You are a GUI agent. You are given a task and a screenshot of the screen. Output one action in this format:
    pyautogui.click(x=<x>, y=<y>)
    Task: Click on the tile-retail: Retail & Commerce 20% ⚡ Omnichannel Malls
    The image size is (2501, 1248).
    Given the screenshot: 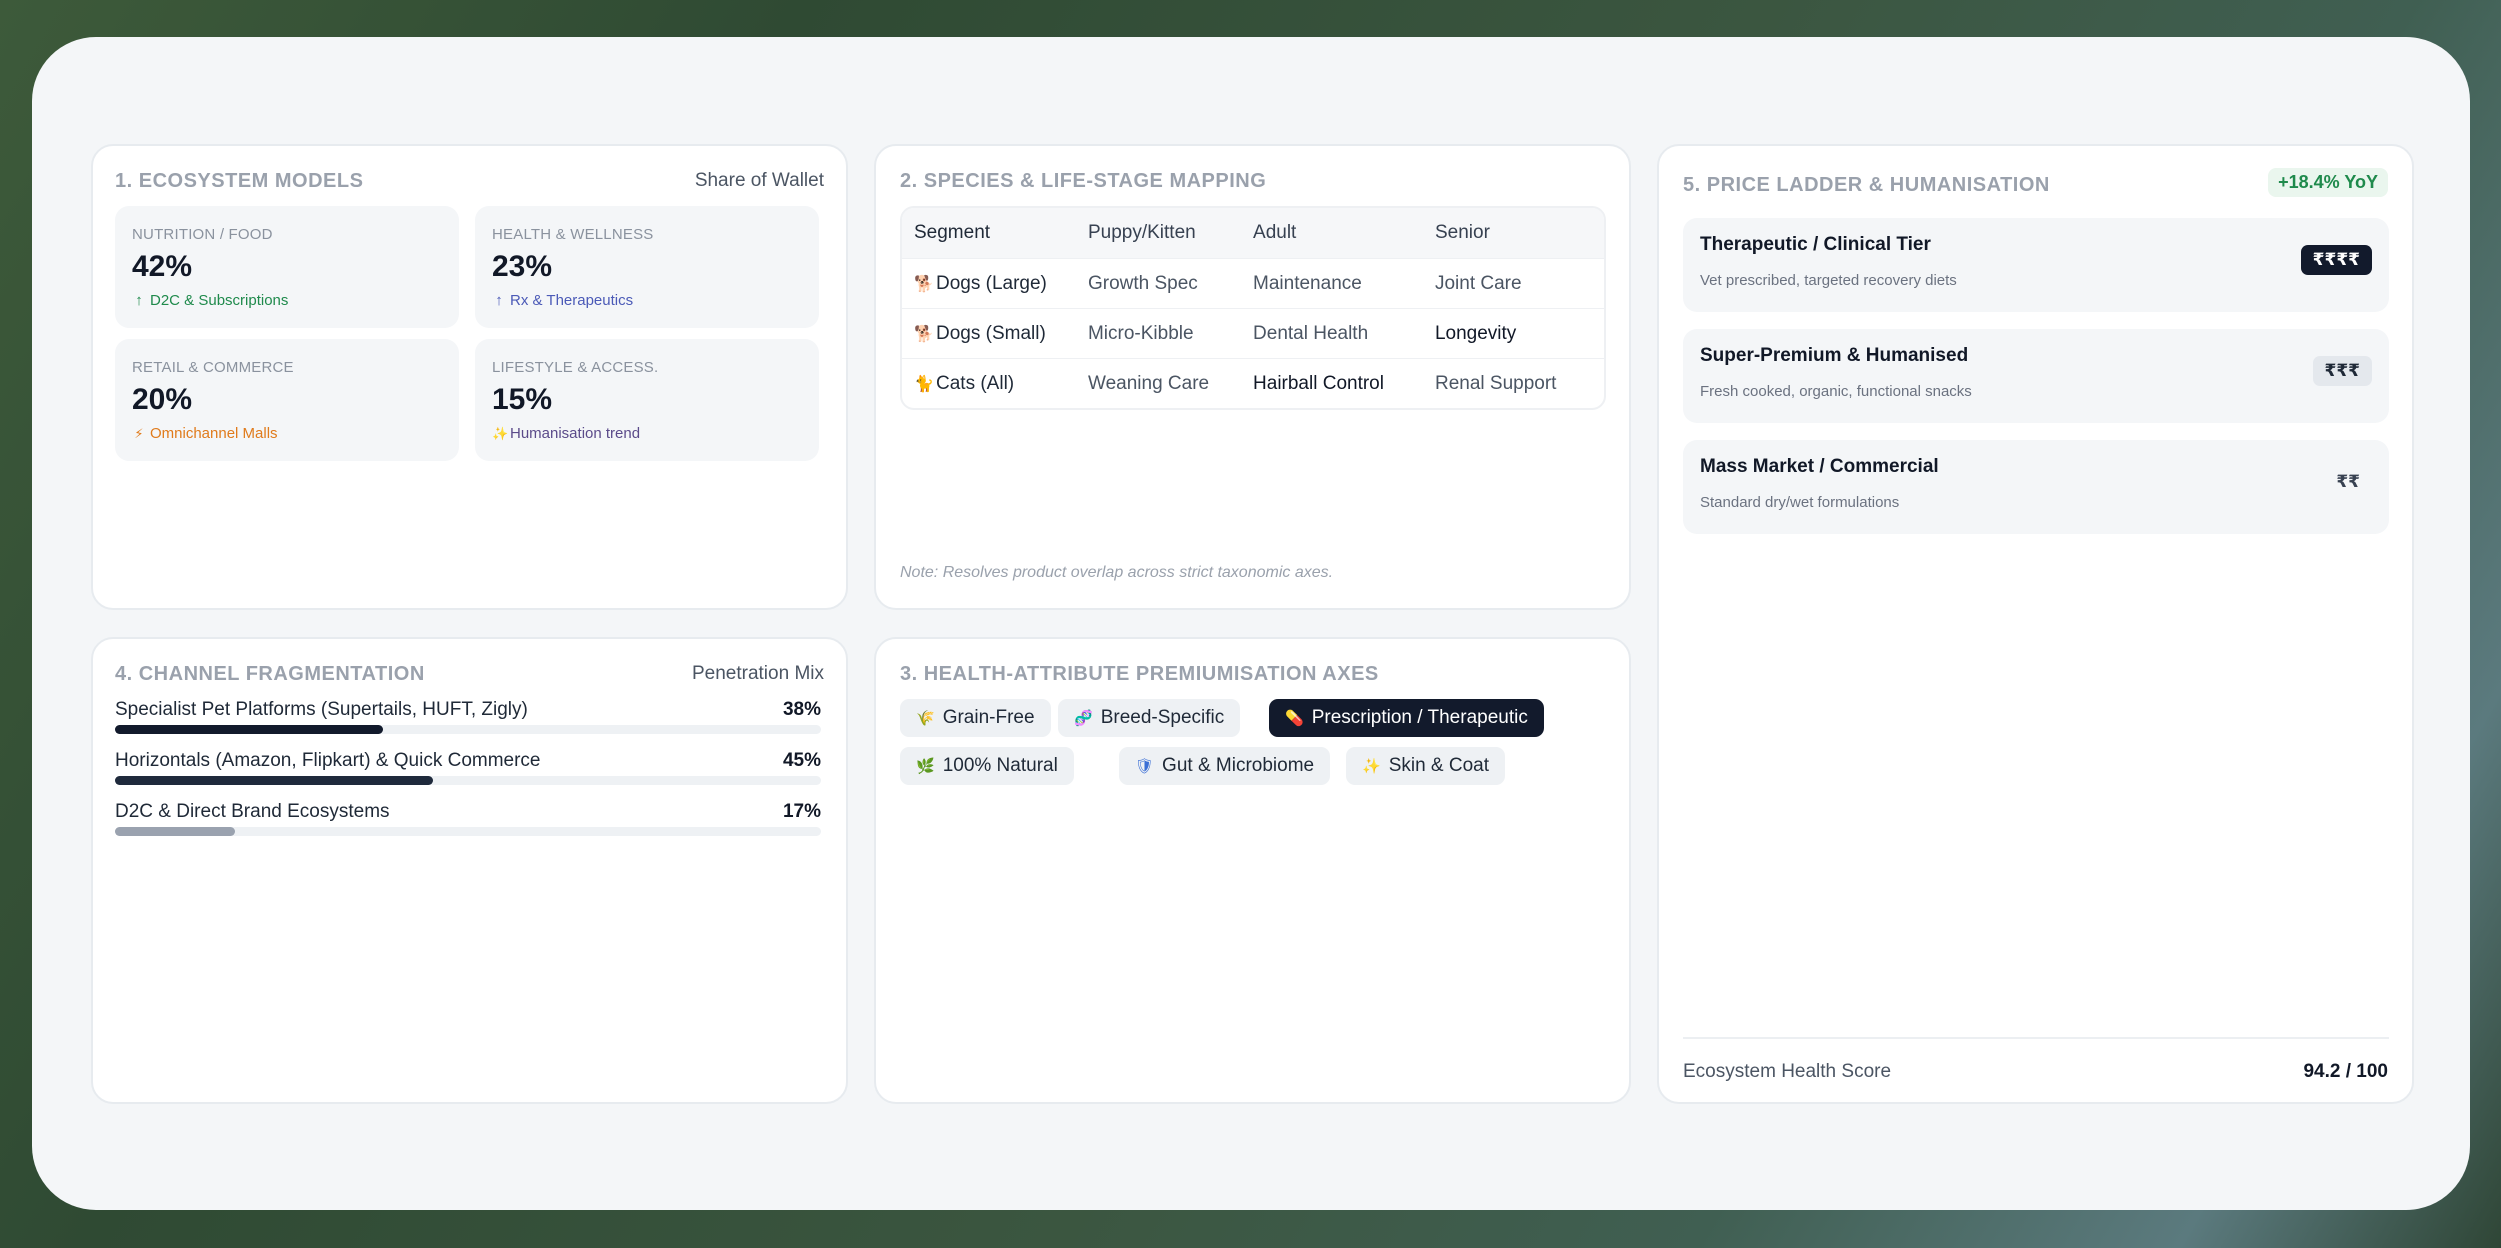 What is the action you would take?
    pyautogui.click(x=287, y=400)
    